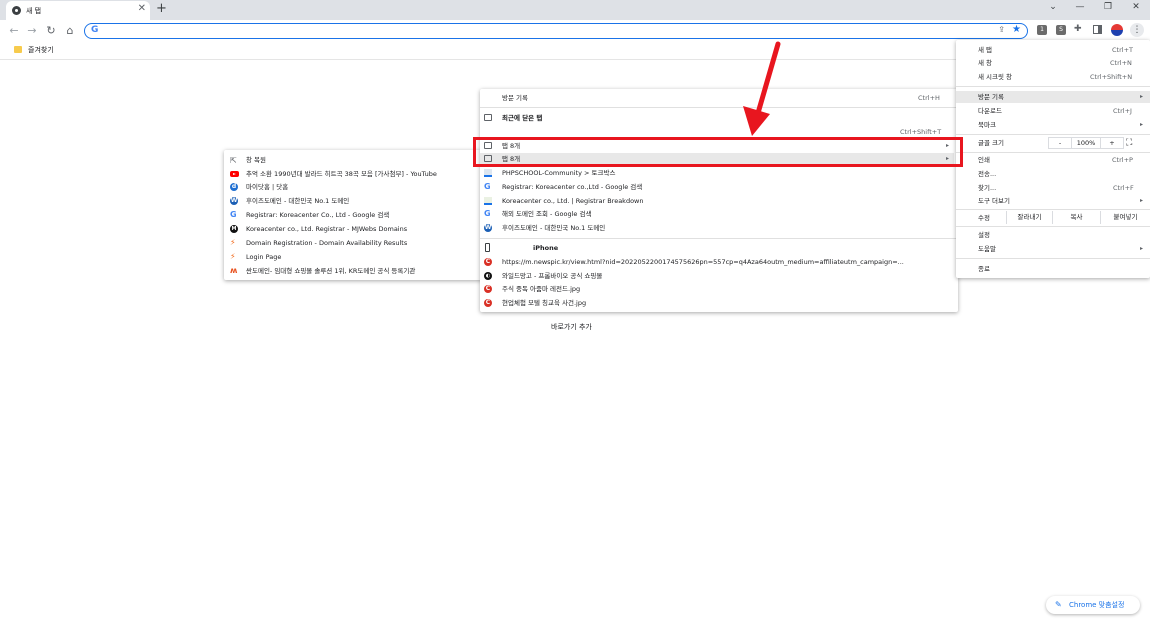  I want to click on tab-close-icon: ✕, so click(142, 8).